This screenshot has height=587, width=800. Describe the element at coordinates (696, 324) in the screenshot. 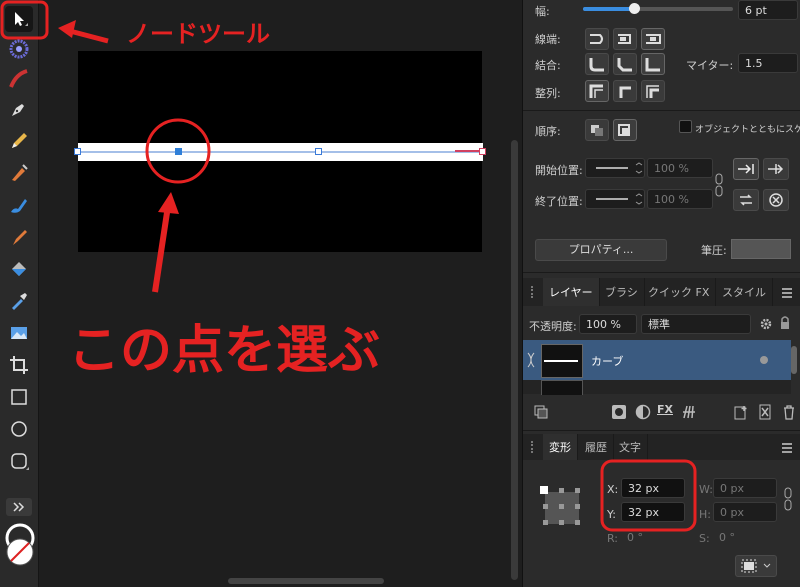

I see `blend-mode-select: 標準` at that location.